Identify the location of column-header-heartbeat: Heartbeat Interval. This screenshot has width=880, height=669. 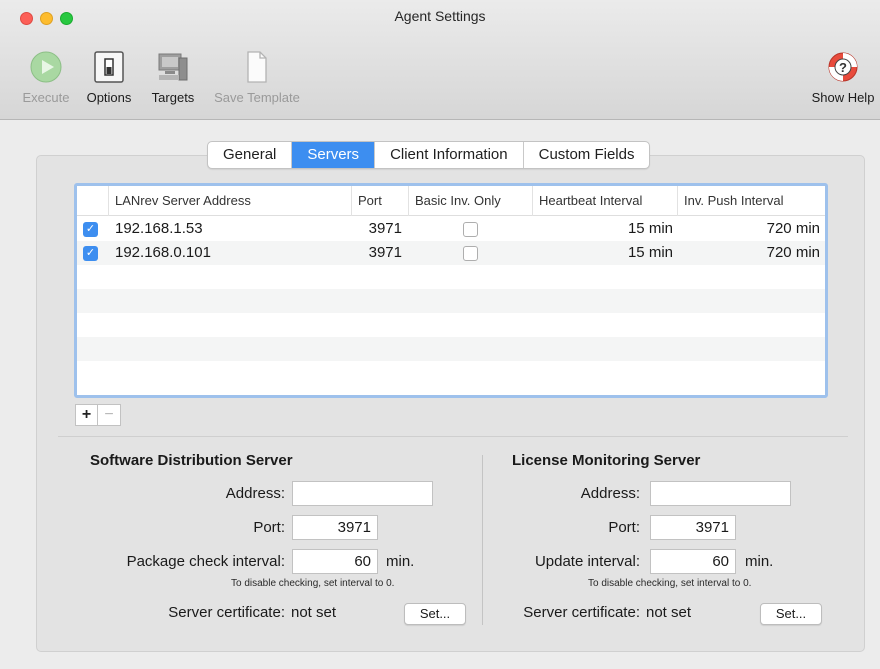
(605, 201).